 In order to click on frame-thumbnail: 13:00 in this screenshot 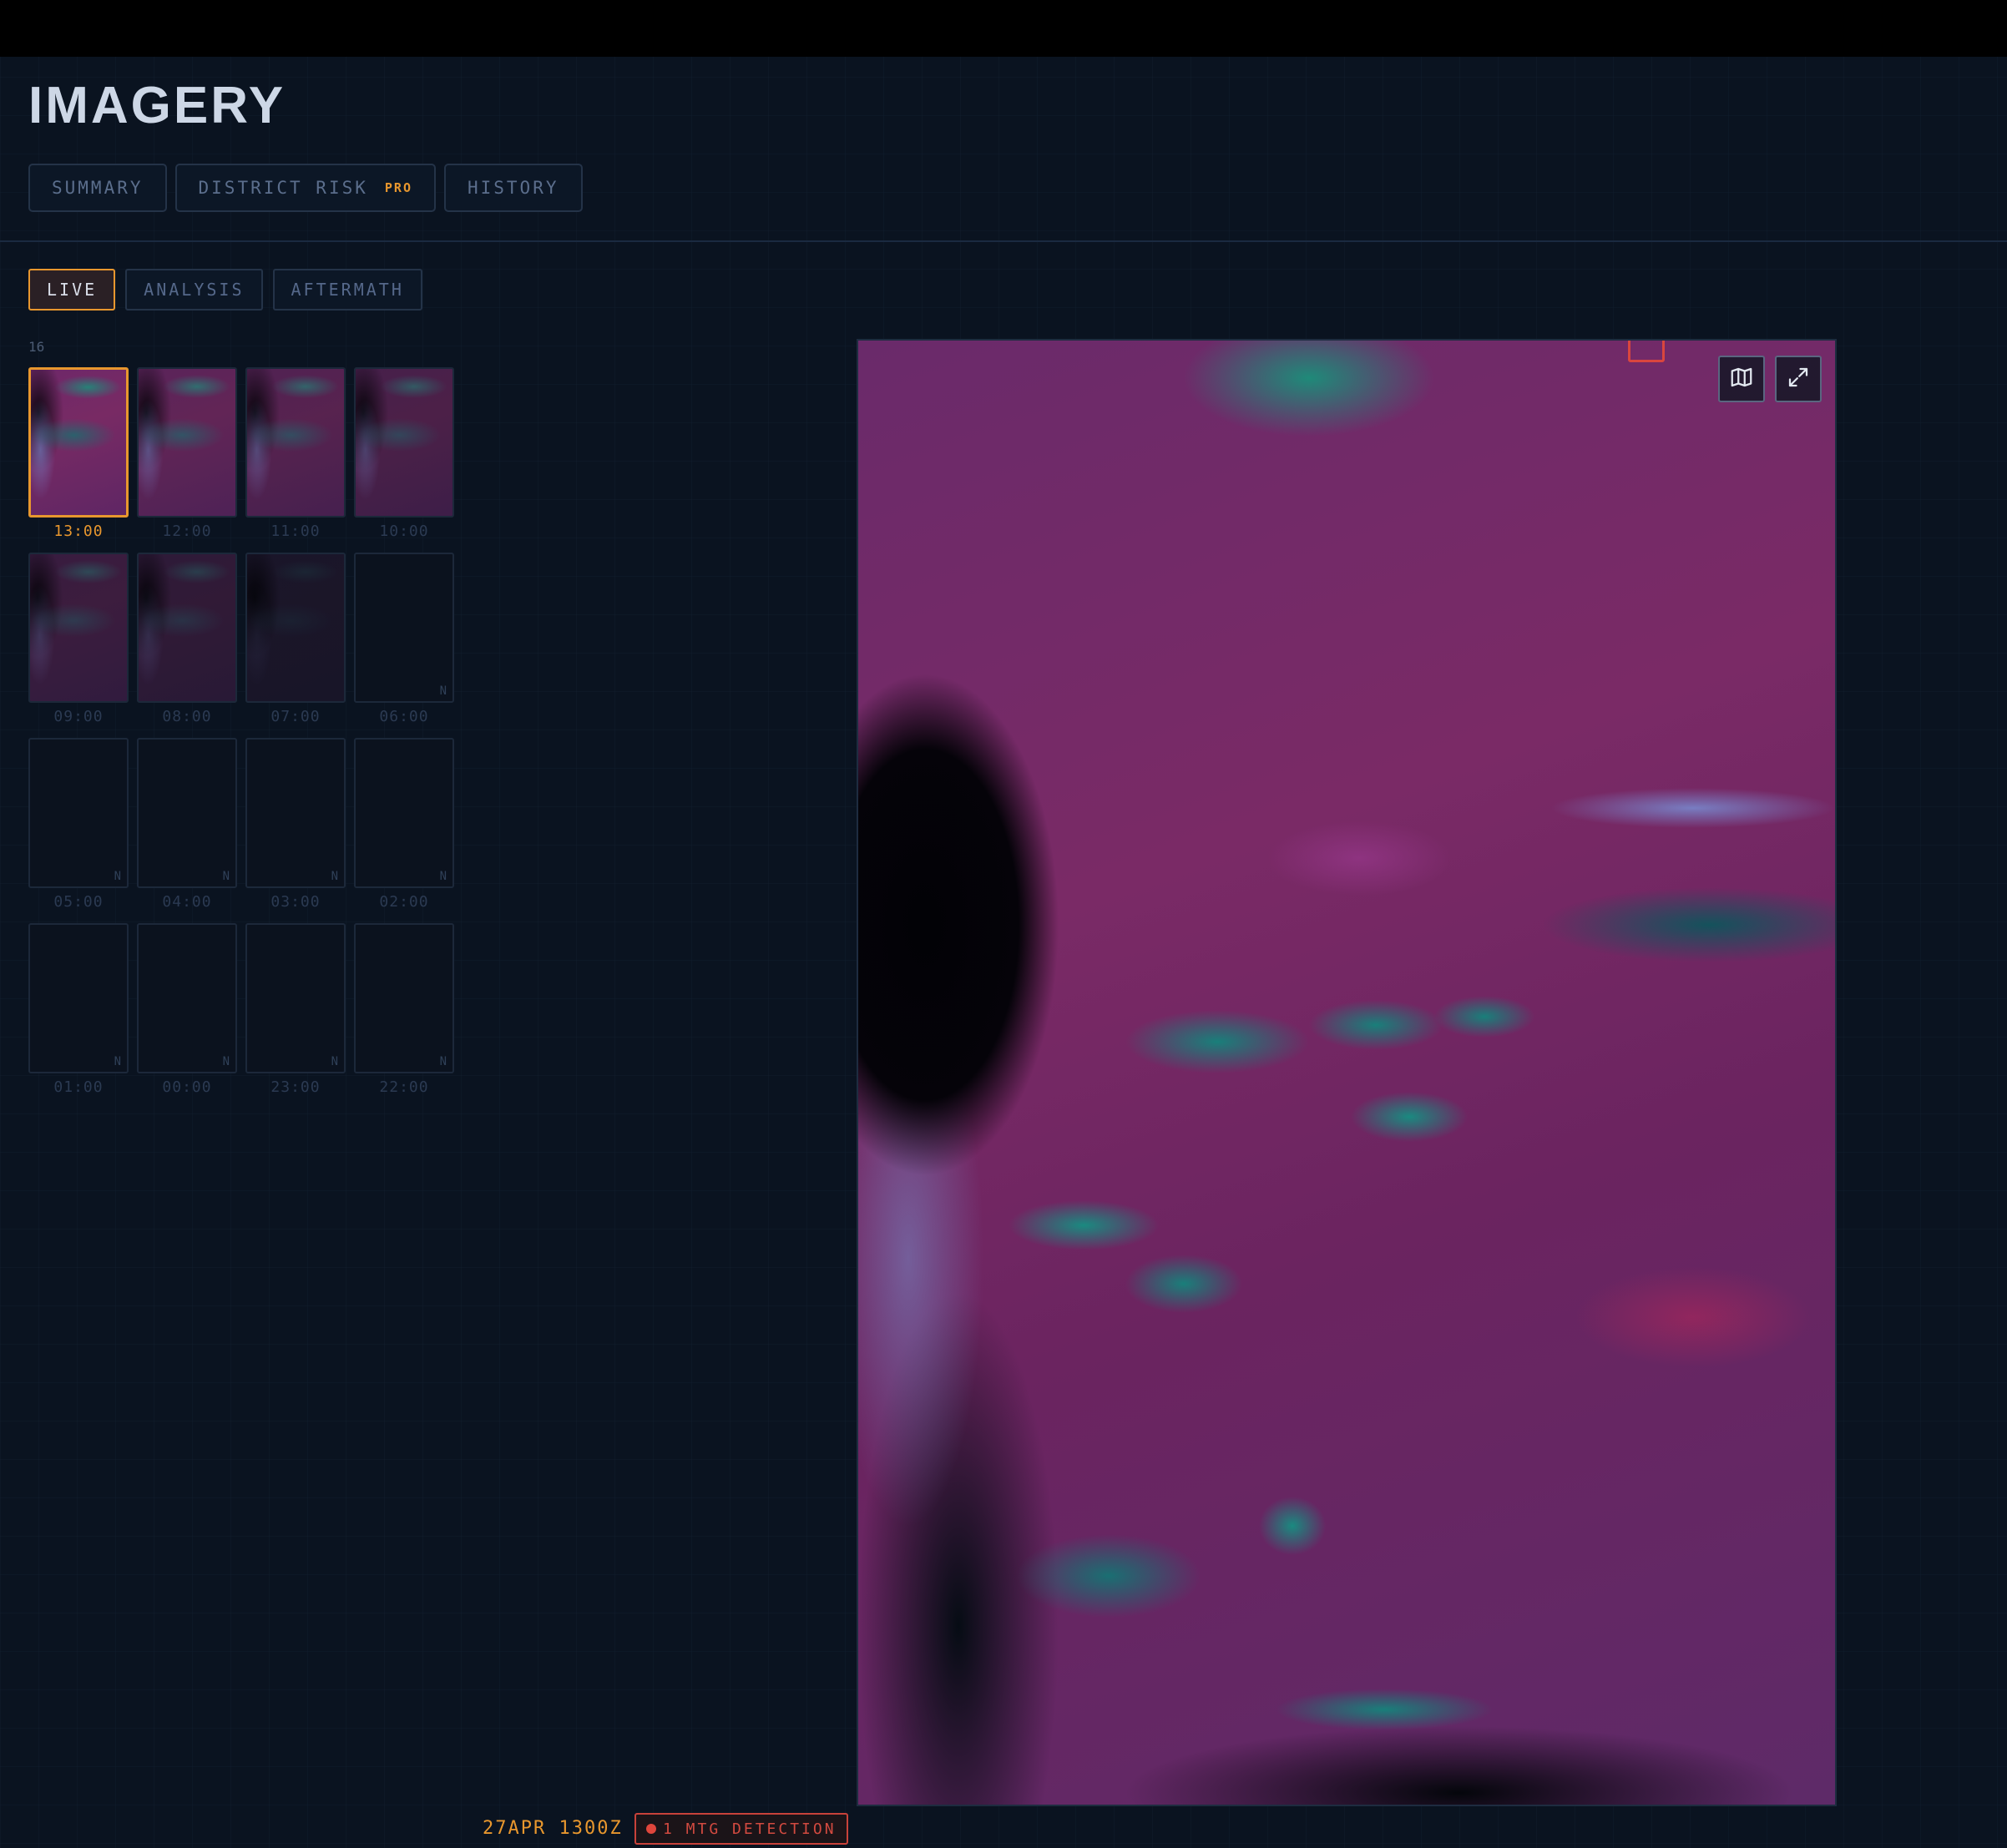, I will do `click(78, 455)`.